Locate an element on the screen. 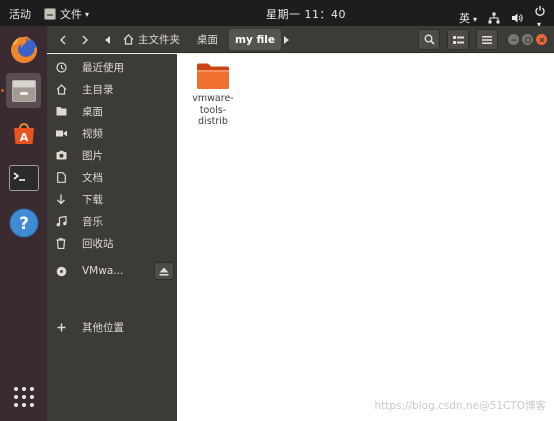 Image resolution: width=554 pixels, height=421 pixels. app-menu-label: 文件 is located at coordinates (71, 14).